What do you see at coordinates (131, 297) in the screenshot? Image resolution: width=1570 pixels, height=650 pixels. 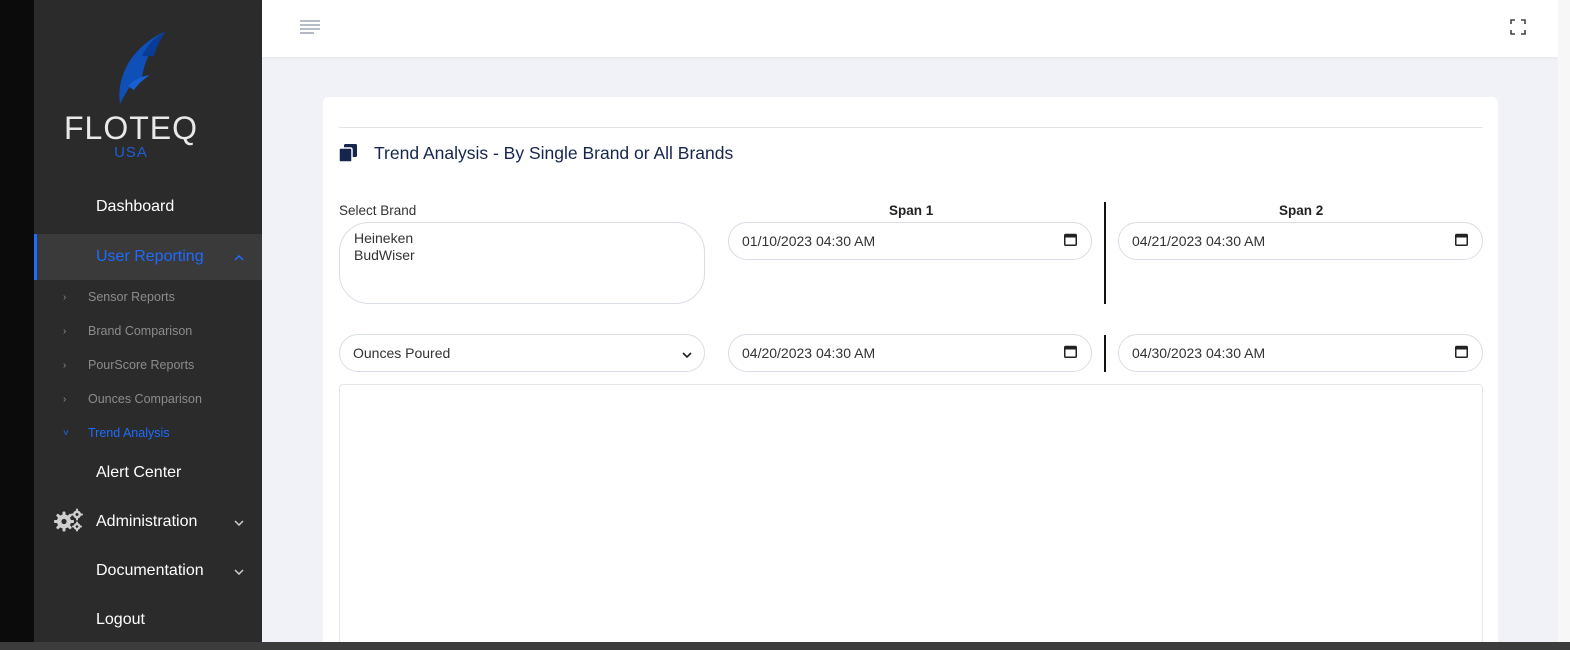 I see `sidebar-subitem-label: Sensor Reports` at bounding box center [131, 297].